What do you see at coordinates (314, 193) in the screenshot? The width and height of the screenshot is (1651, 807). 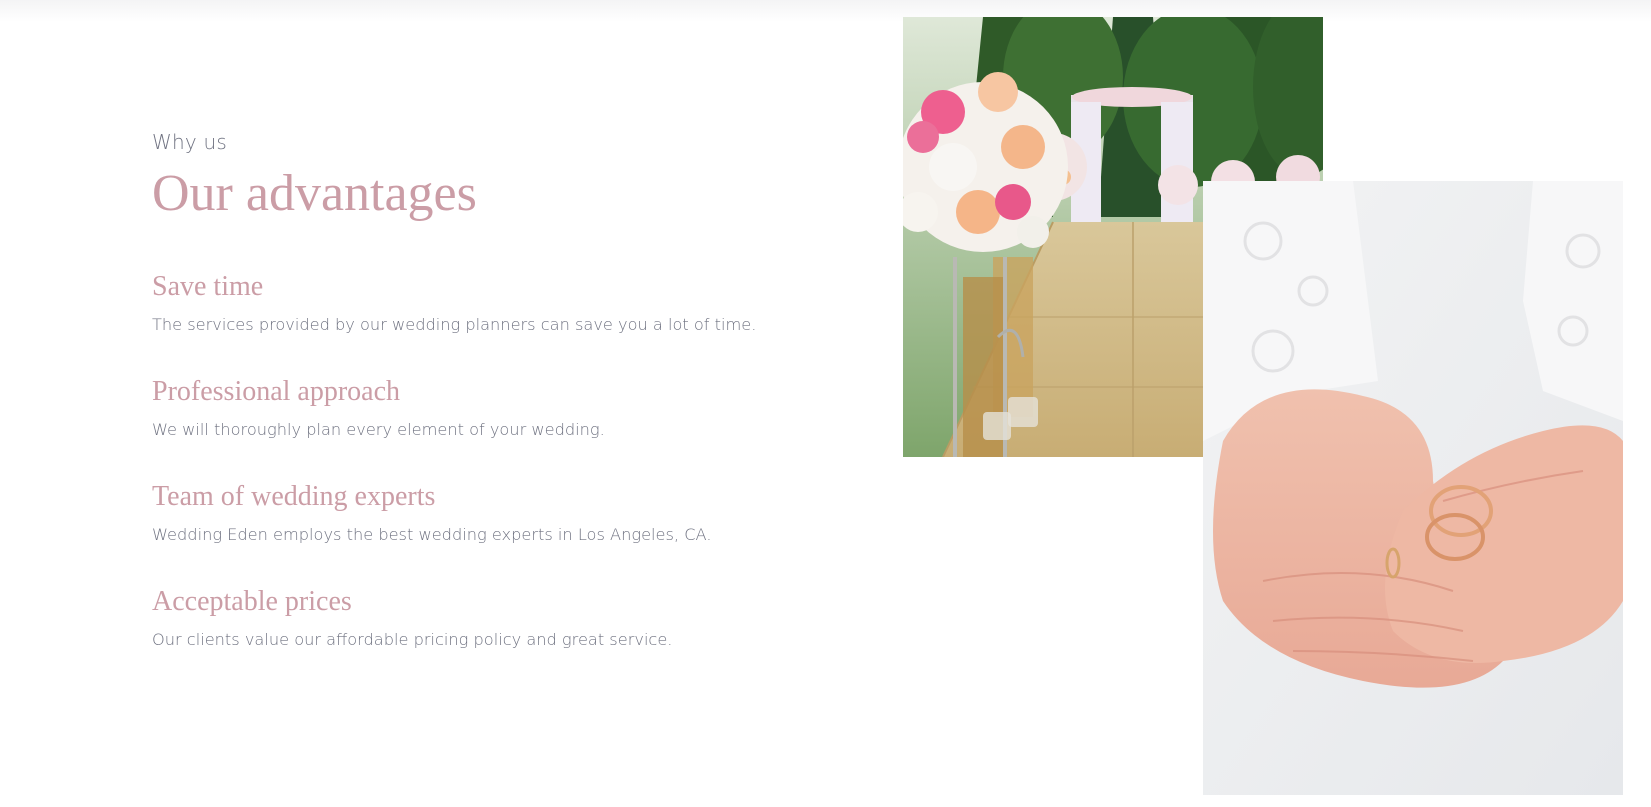 I see `section-title: Our advantages` at bounding box center [314, 193].